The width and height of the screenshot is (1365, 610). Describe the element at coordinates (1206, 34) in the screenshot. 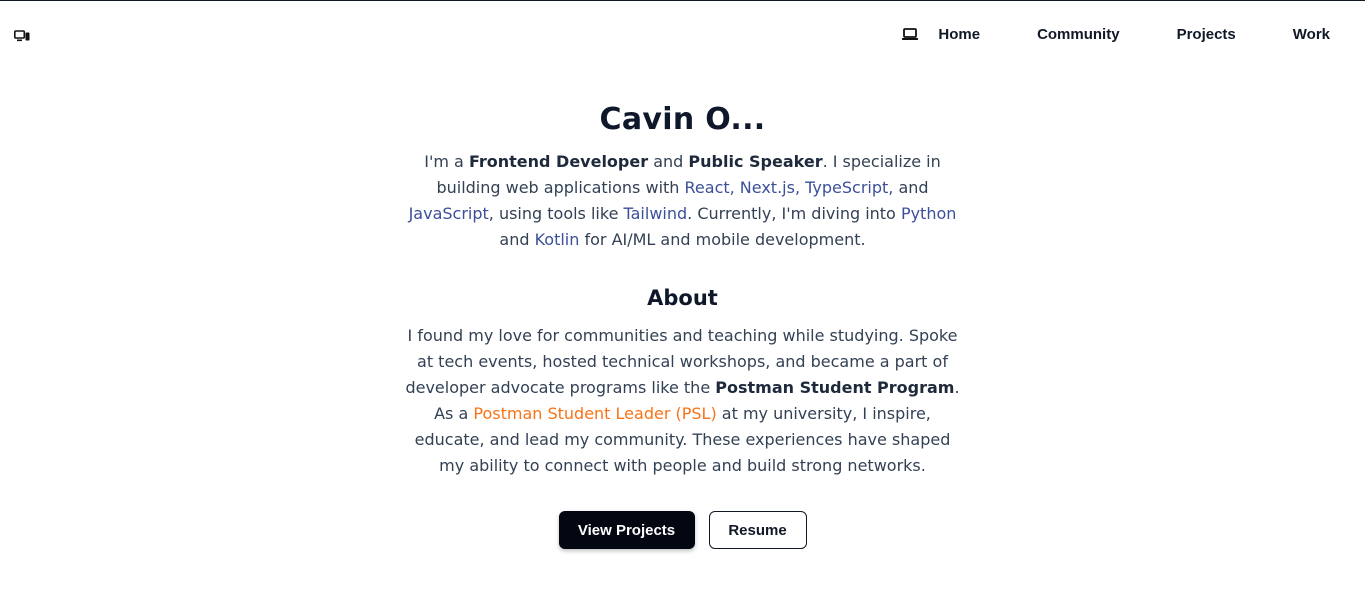

I see `nav-link-projects: Projects` at that location.